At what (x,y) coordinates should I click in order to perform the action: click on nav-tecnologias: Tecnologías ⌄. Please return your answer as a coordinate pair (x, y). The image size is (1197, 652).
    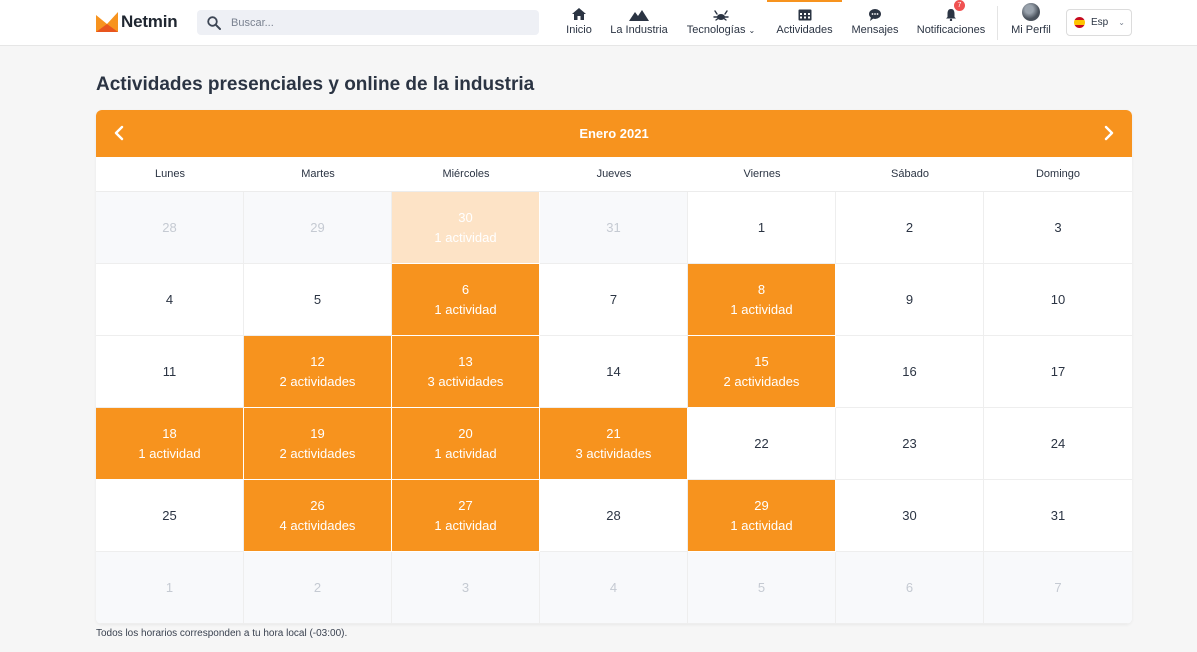
    Looking at the image, I should click on (721, 23).